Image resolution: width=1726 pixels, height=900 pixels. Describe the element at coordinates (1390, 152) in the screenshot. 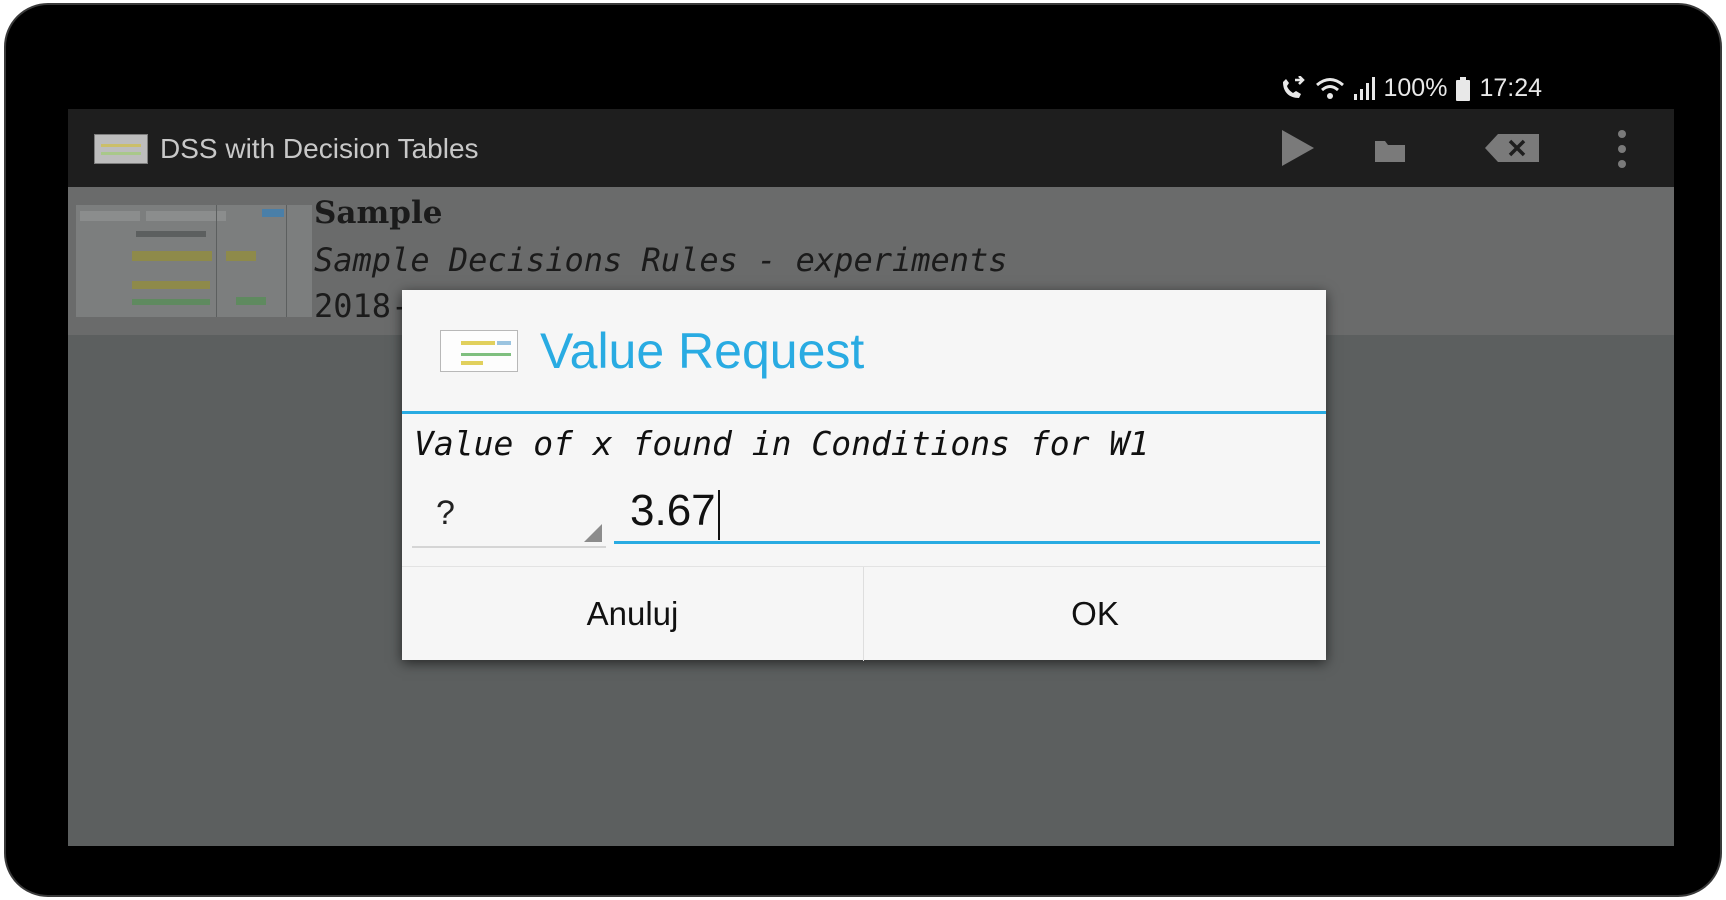

I see `folder-icon` at that location.